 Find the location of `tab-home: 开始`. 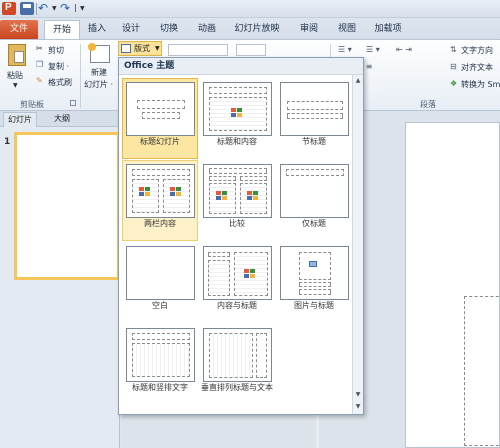

tab-home: 开始 is located at coordinates (62, 29).